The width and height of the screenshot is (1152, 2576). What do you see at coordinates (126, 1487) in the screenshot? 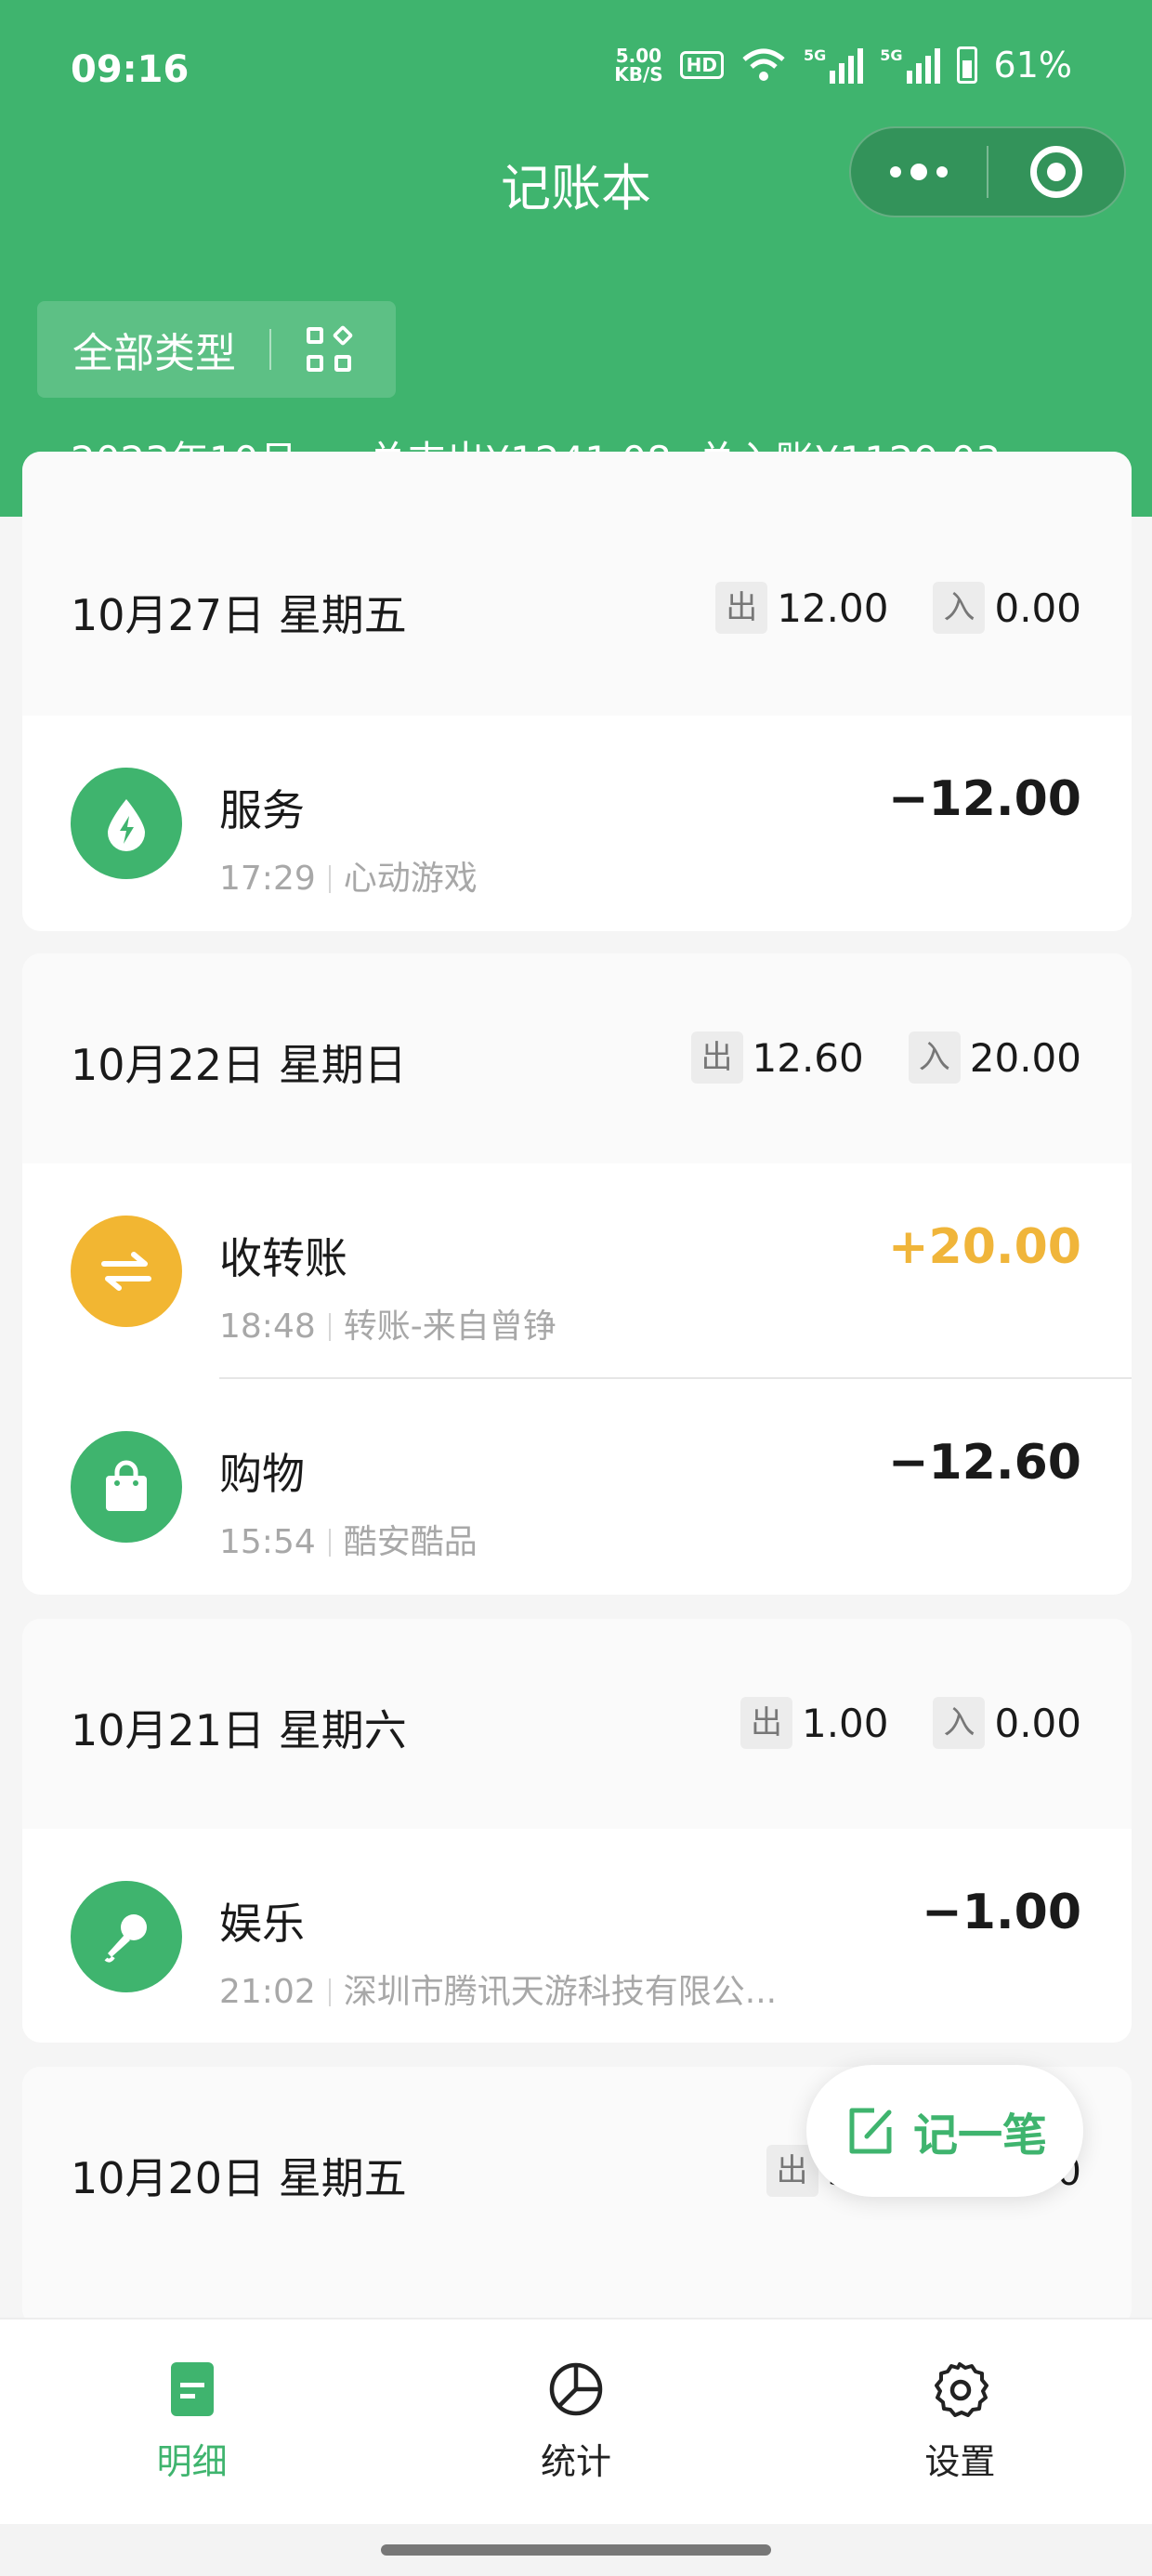
I see `shopping-bag-icon` at bounding box center [126, 1487].